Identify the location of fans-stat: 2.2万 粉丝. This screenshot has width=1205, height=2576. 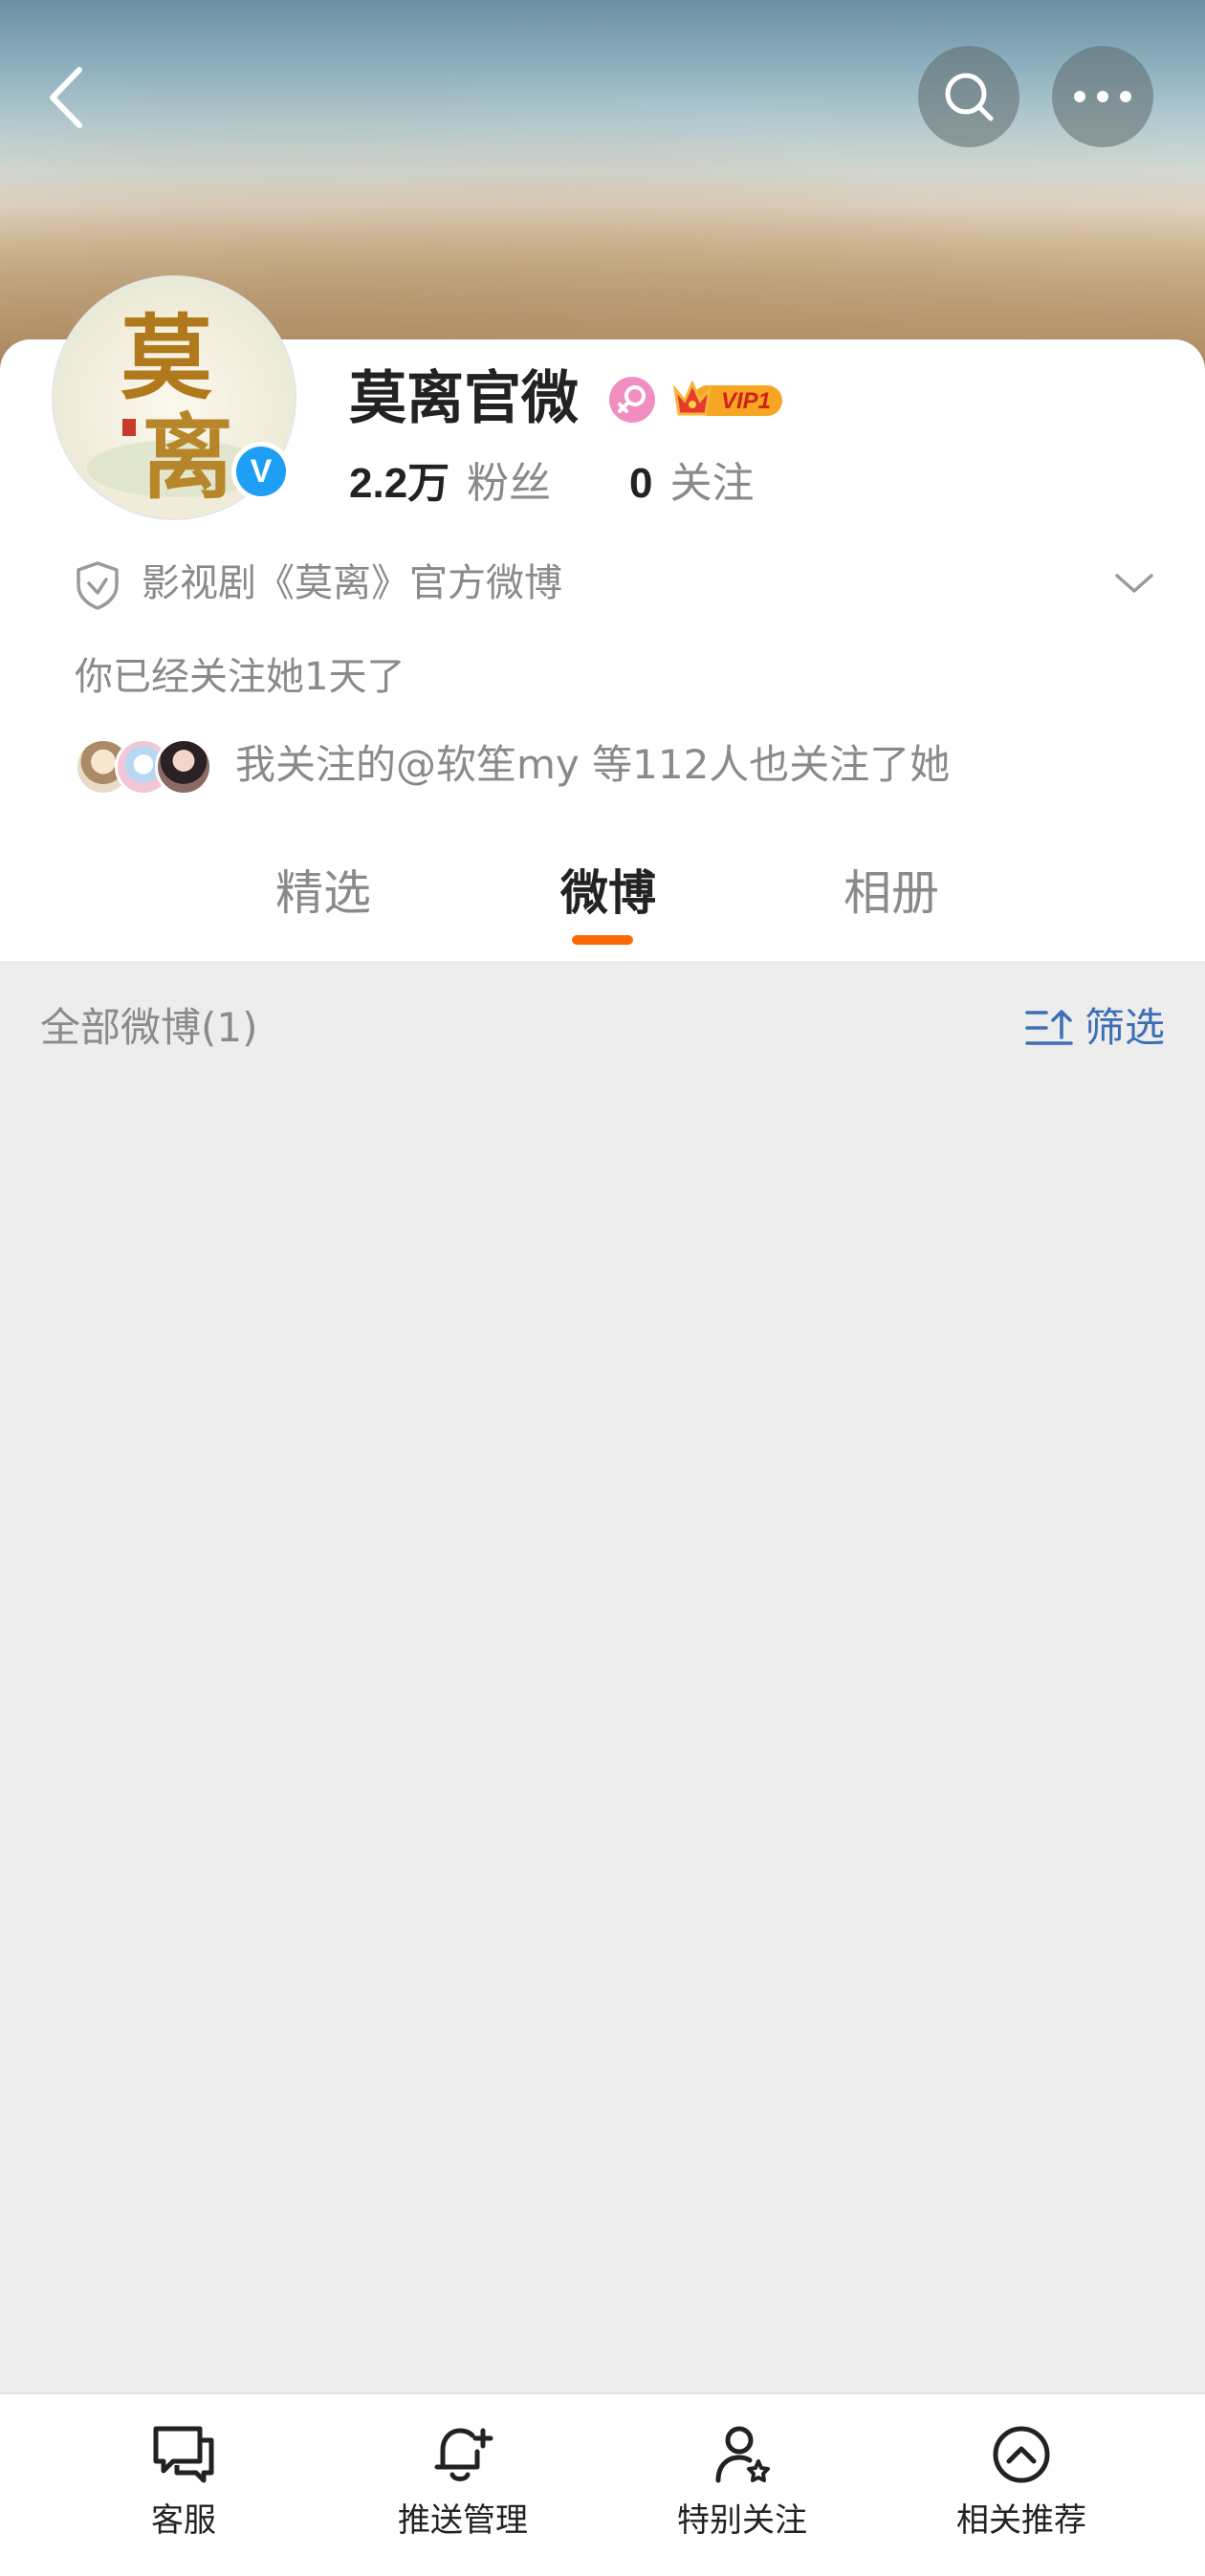
(450, 484).